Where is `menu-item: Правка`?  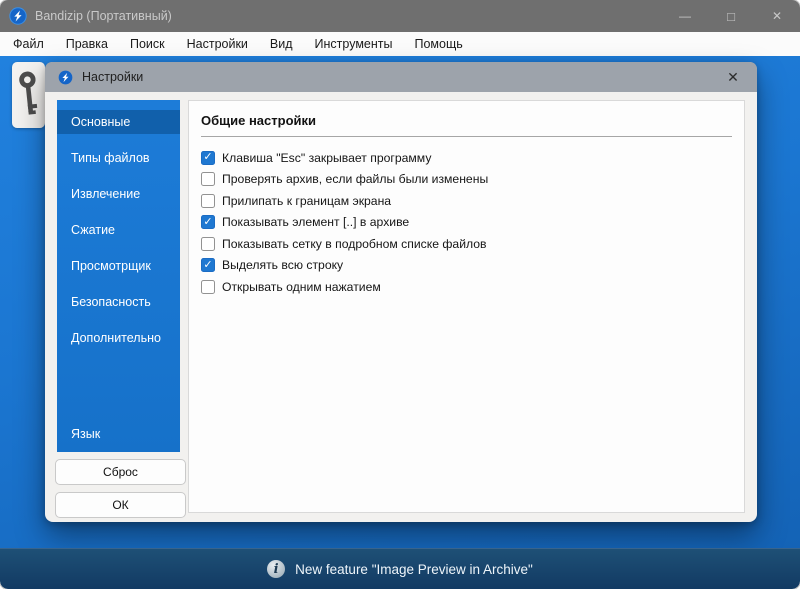
menu-item: Правка is located at coordinates (87, 44).